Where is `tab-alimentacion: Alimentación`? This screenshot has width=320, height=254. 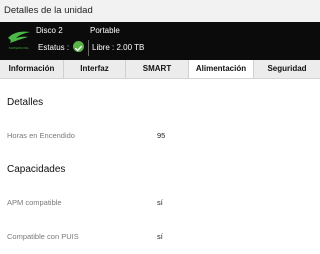 tab-alimentacion: Alimentación is located at coordinates (221, 69).